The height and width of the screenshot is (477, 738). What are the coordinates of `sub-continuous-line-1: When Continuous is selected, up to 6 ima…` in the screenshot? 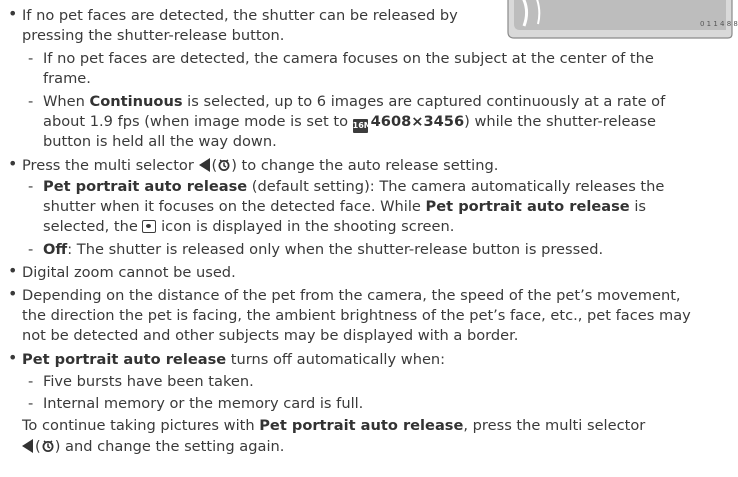 It's located at (354, 101).